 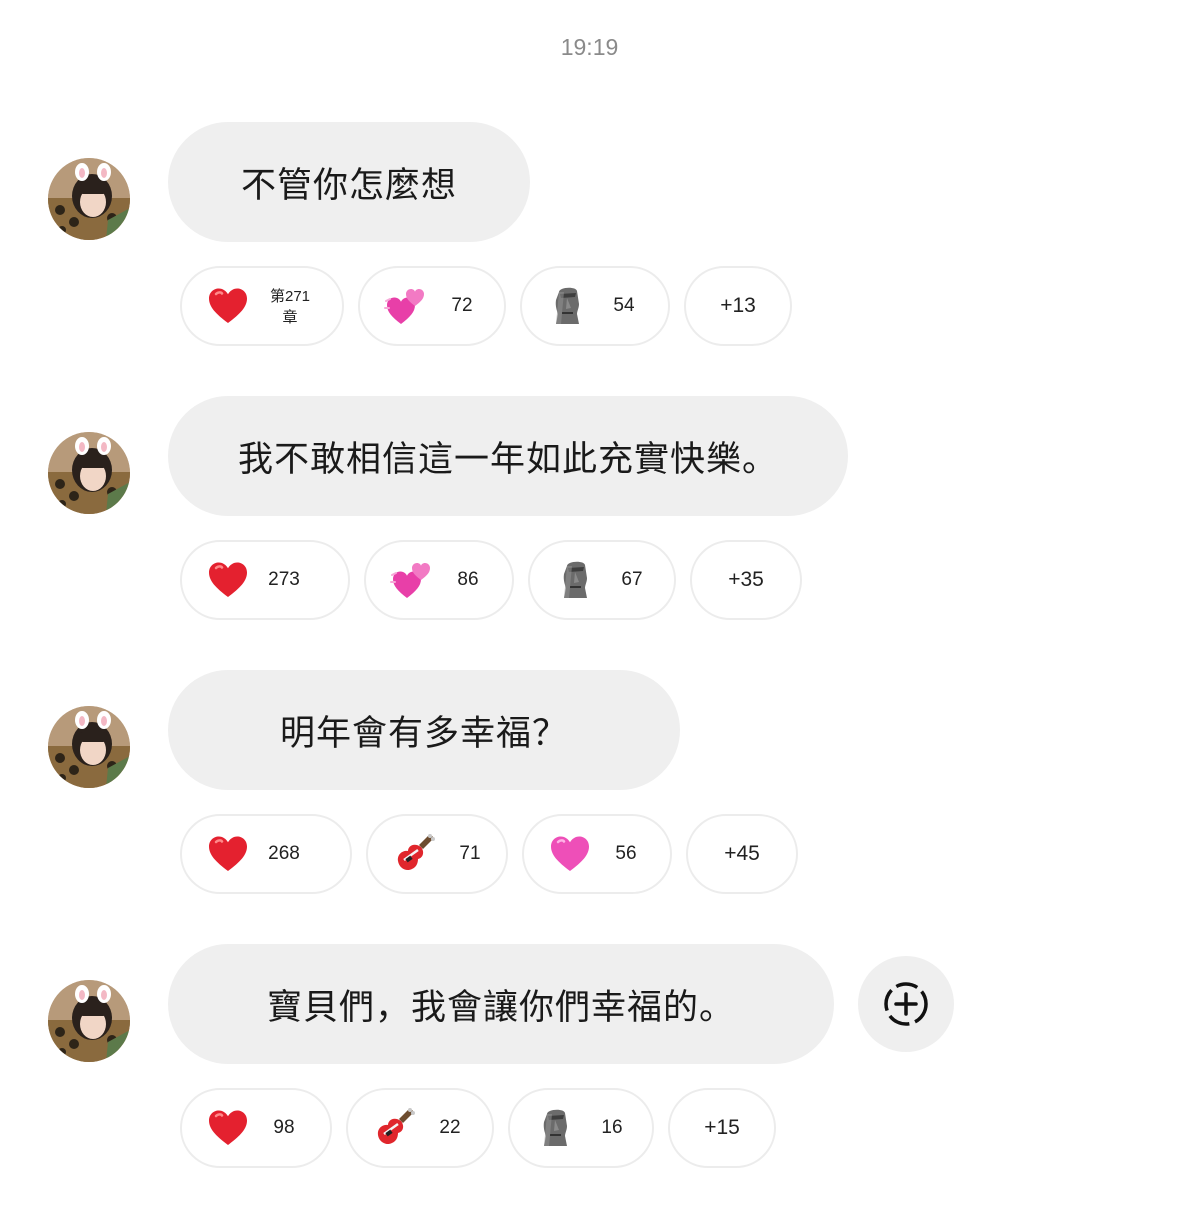 What do you see at coordinates (424, 730) in the screenshot?
I see `message-bubble: 明年會有多幸福？` at bounding box center [424, 730].